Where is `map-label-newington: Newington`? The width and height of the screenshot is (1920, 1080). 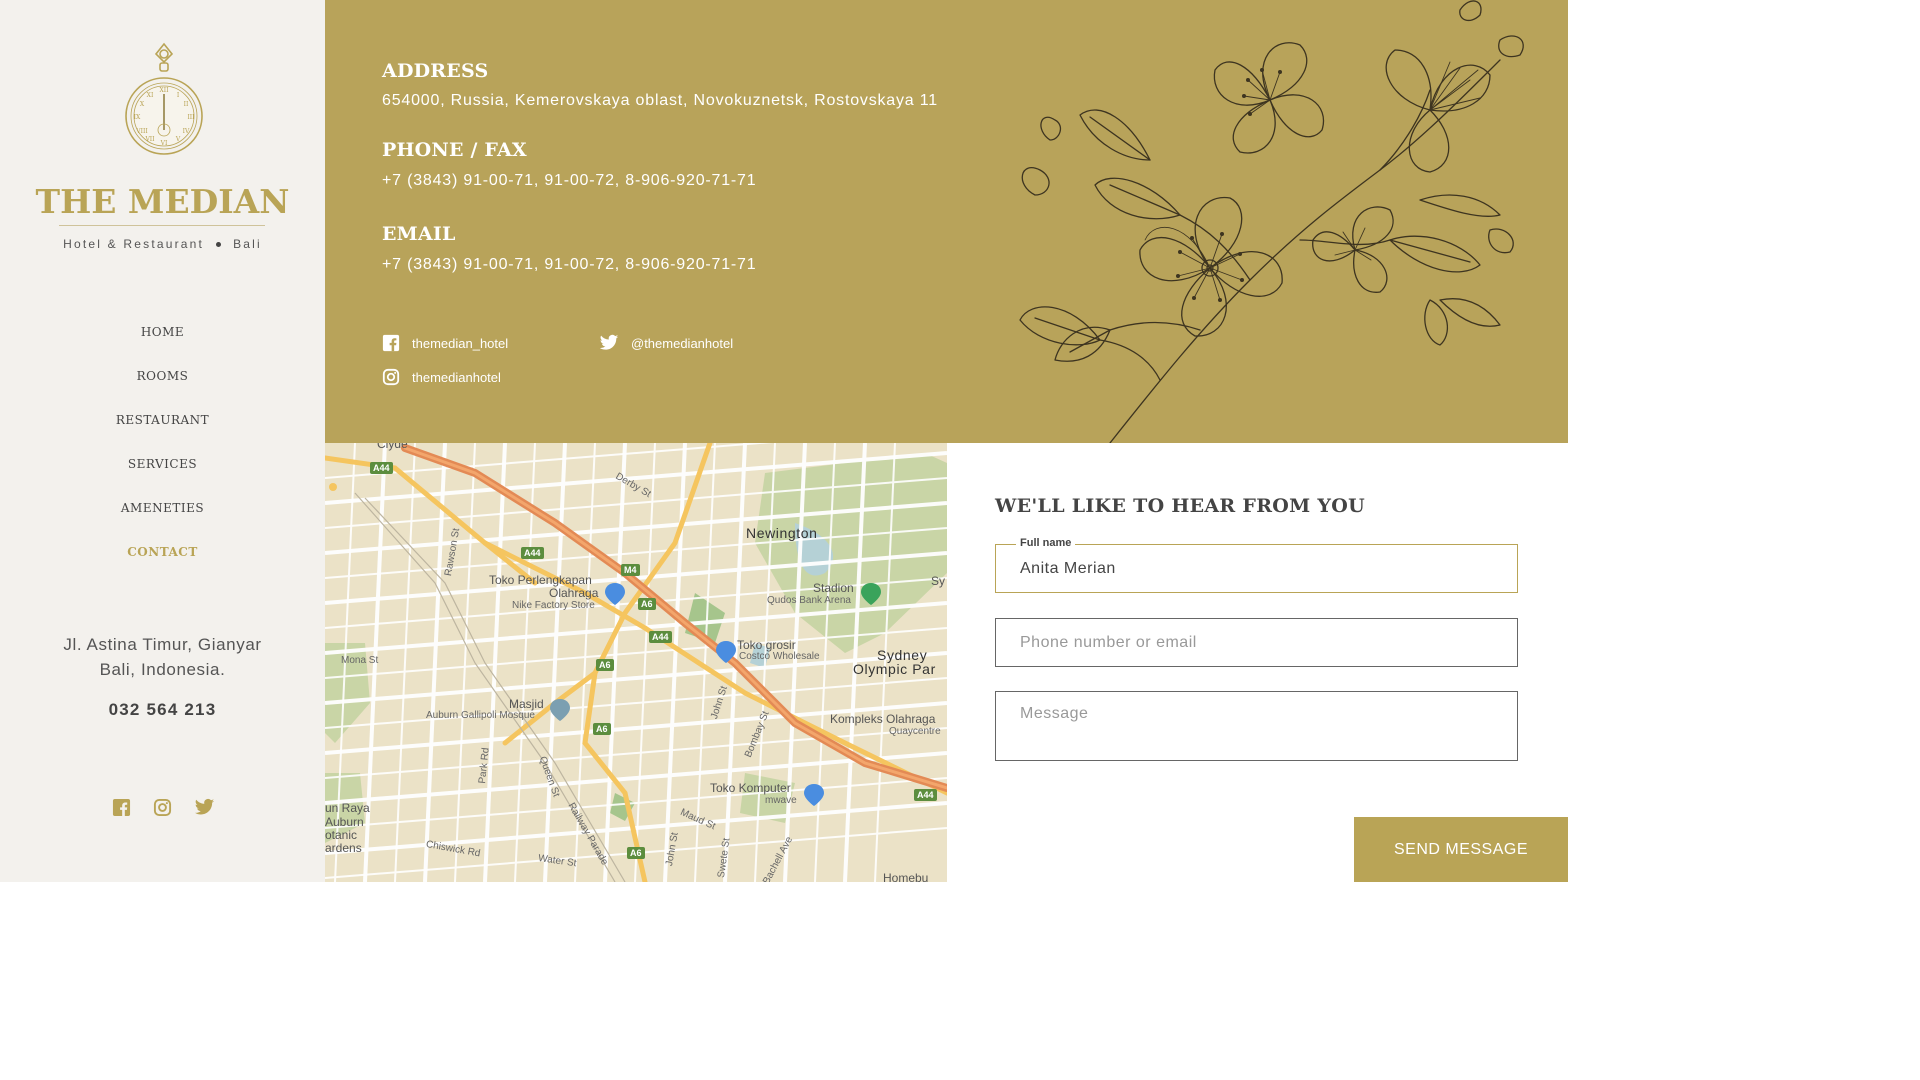 map-label-newington: Newington is located at coordinates (782, 533).